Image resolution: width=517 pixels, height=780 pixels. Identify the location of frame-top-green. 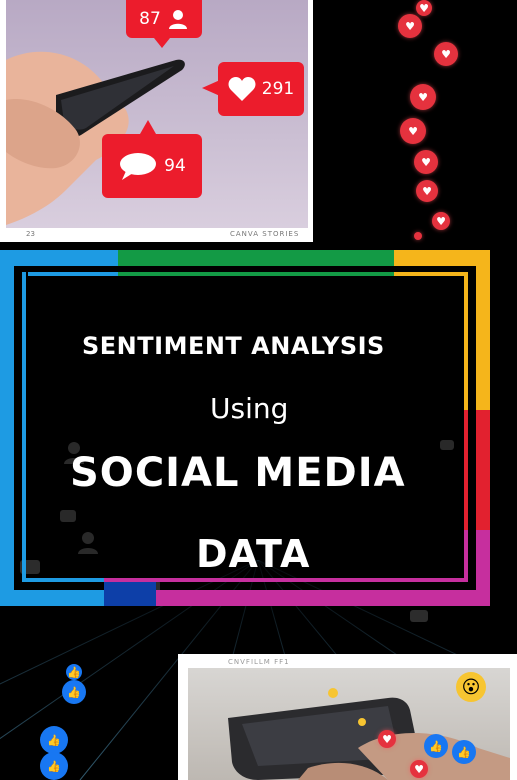
(256, 258).